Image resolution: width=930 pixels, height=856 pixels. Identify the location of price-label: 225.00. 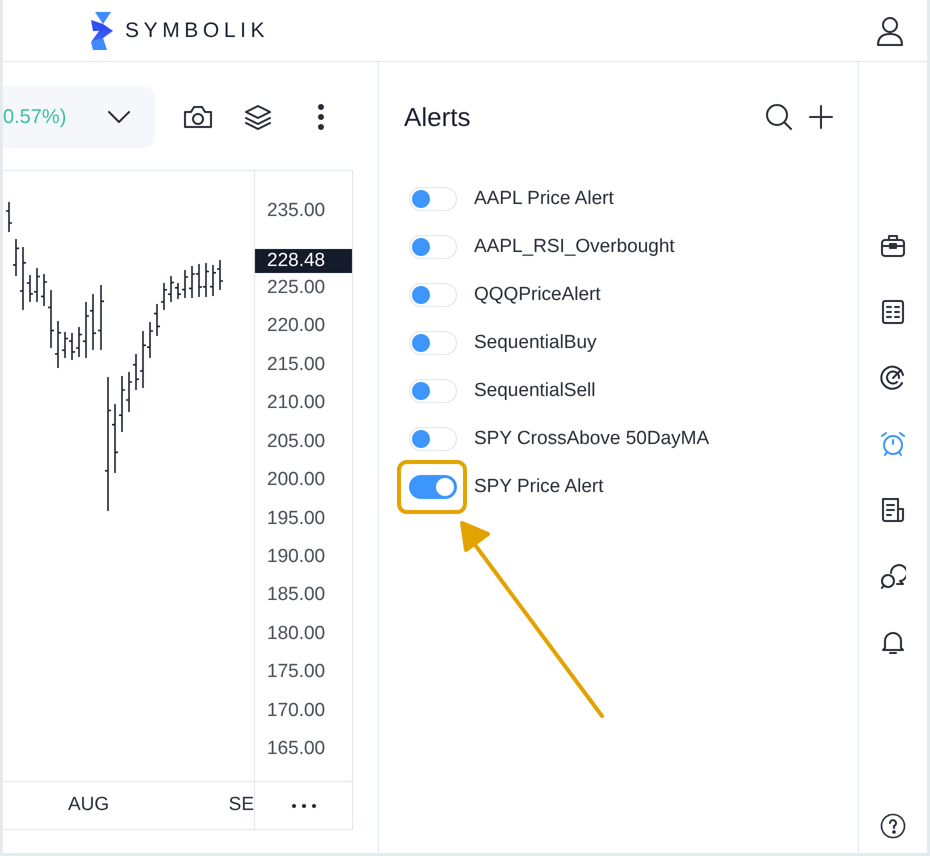
(296, 288).